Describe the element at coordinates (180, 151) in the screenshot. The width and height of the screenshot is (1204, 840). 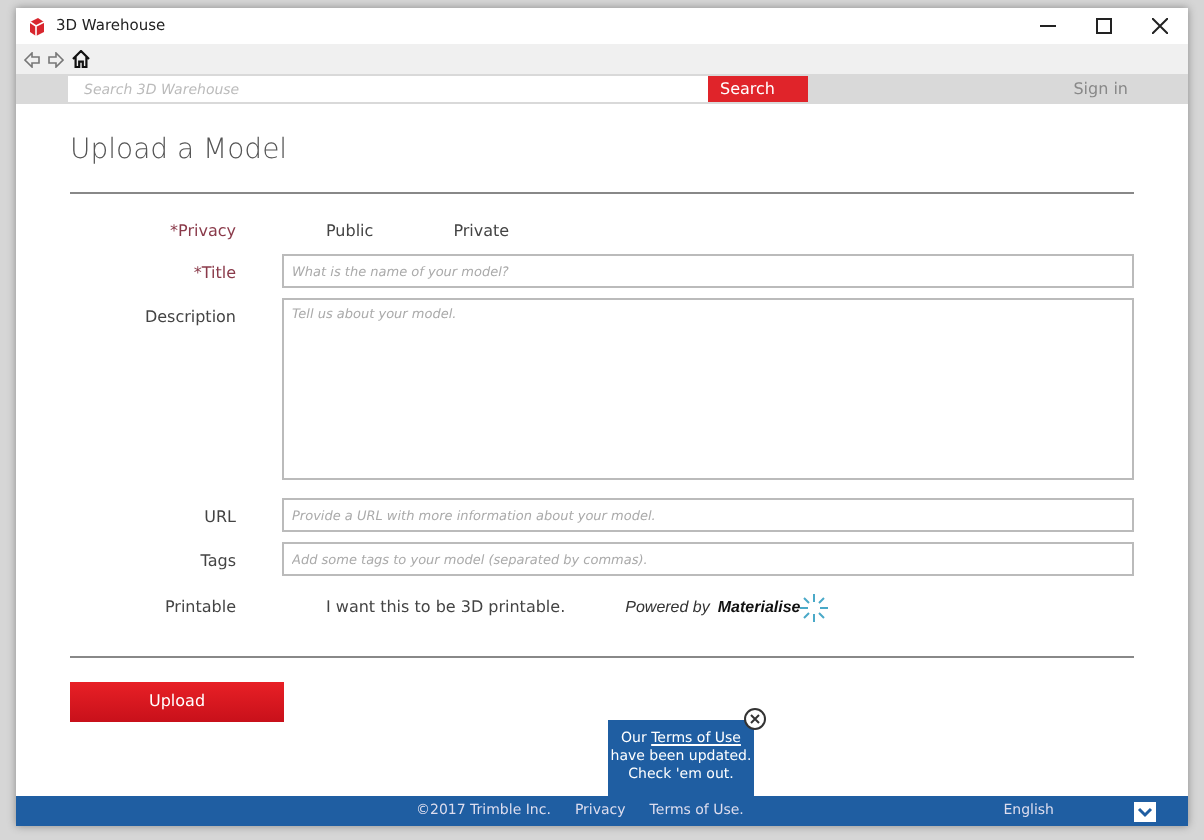
I see `page-title: Upload a Model` at that location.